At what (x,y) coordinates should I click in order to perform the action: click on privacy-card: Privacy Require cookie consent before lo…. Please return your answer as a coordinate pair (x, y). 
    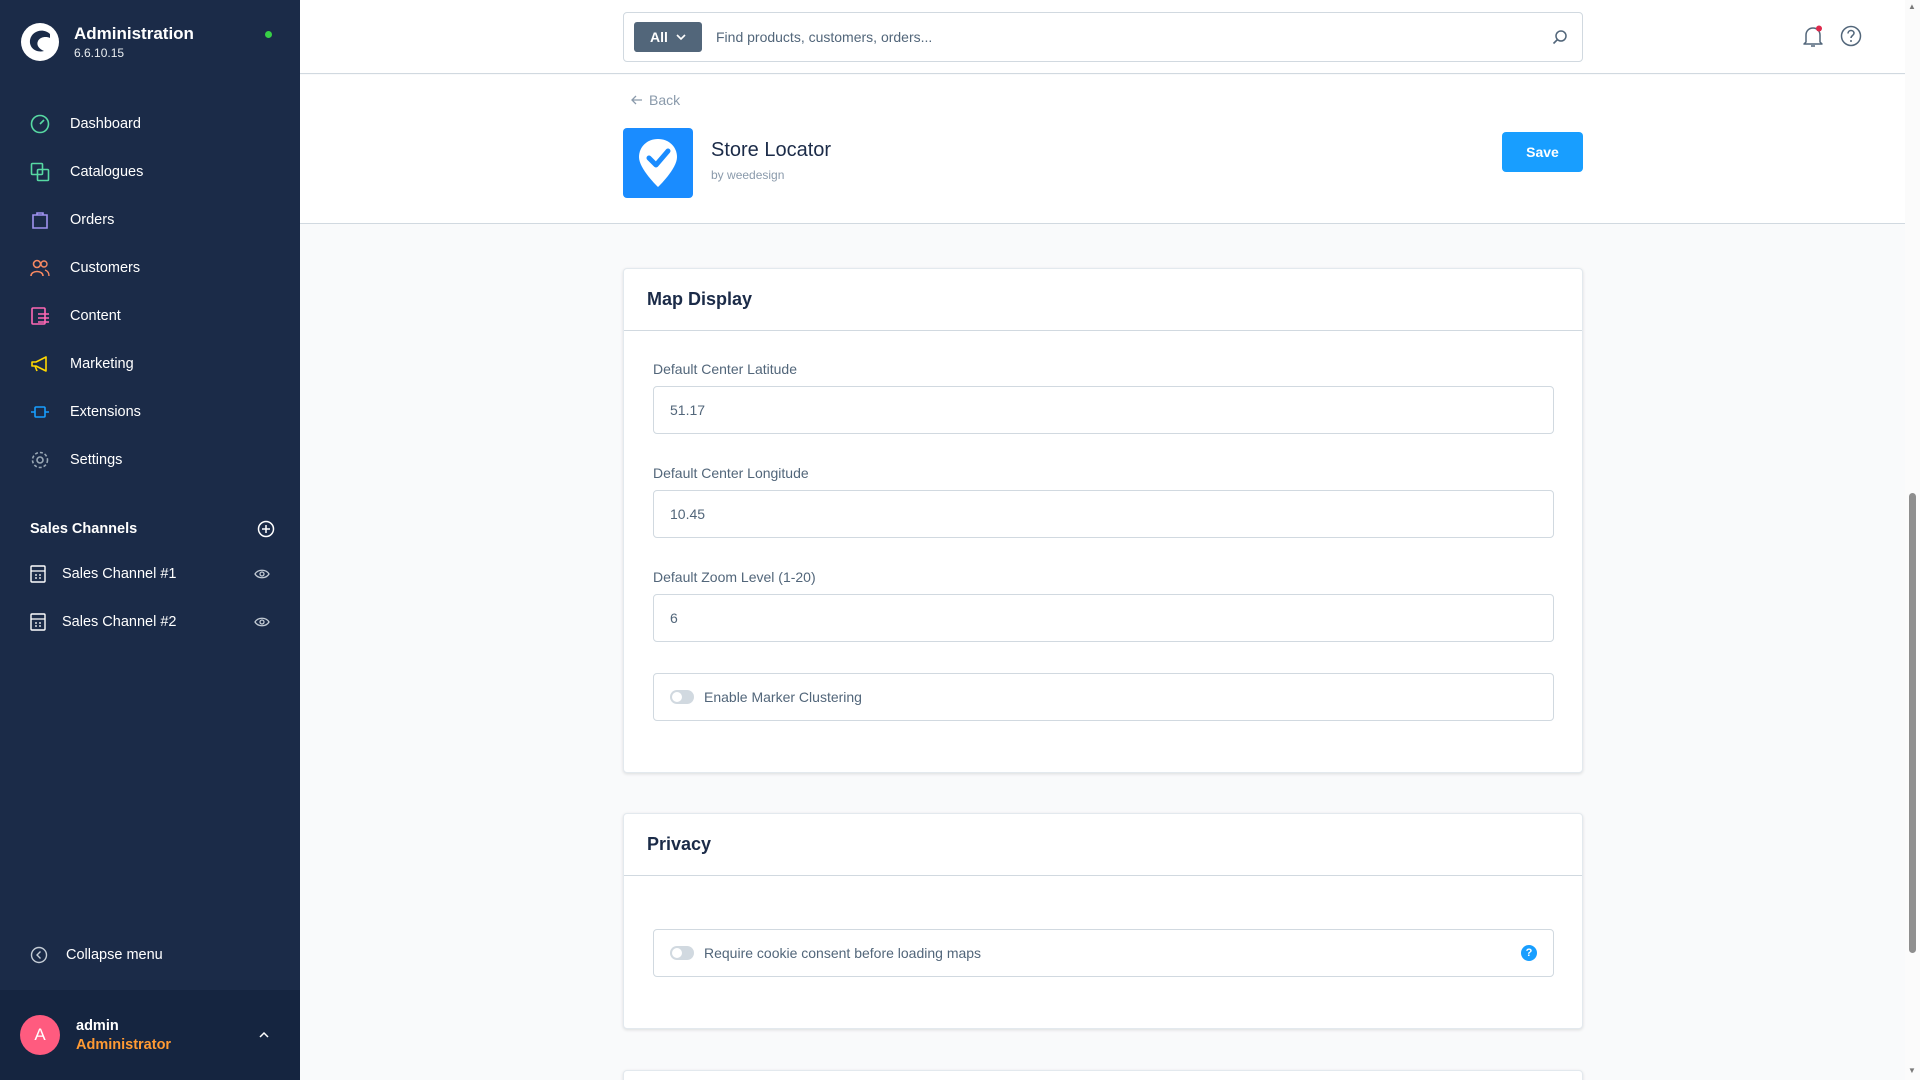
    Looking at the image, I should click on (1103, 921).